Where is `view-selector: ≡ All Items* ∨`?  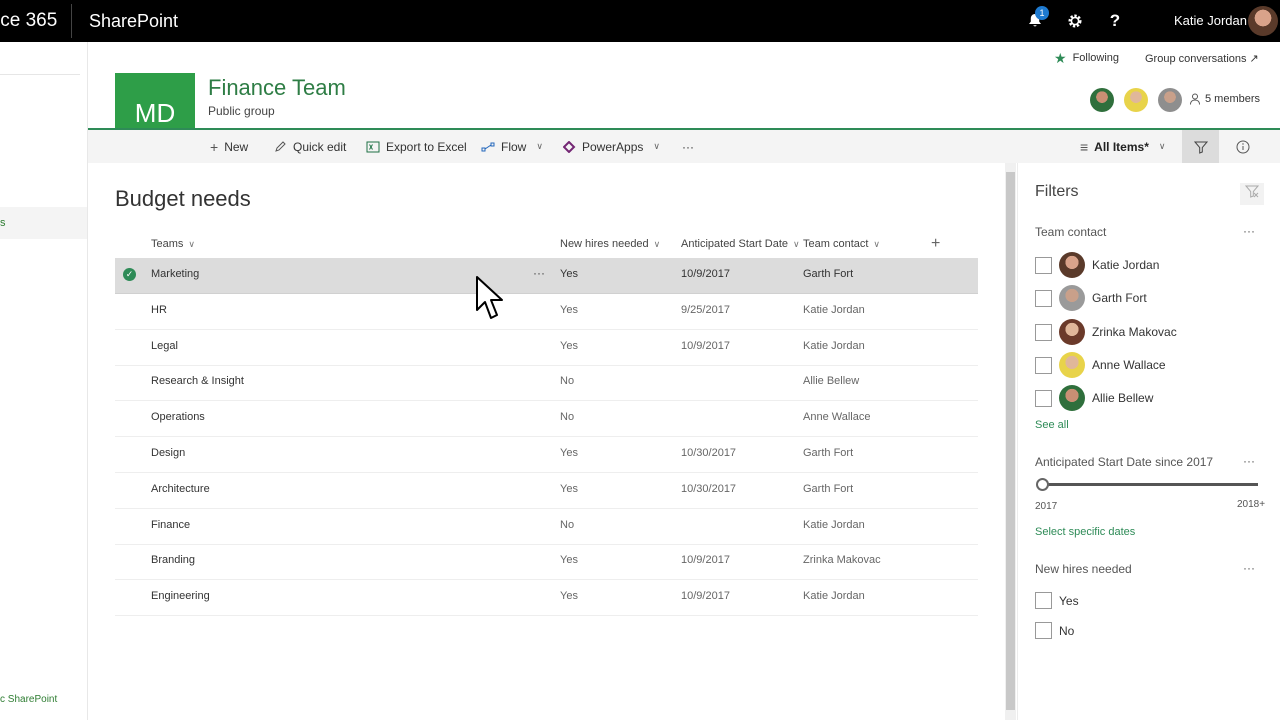 view-selector: ≡ All Items* ∨ is located at coordinates (1122, 146).